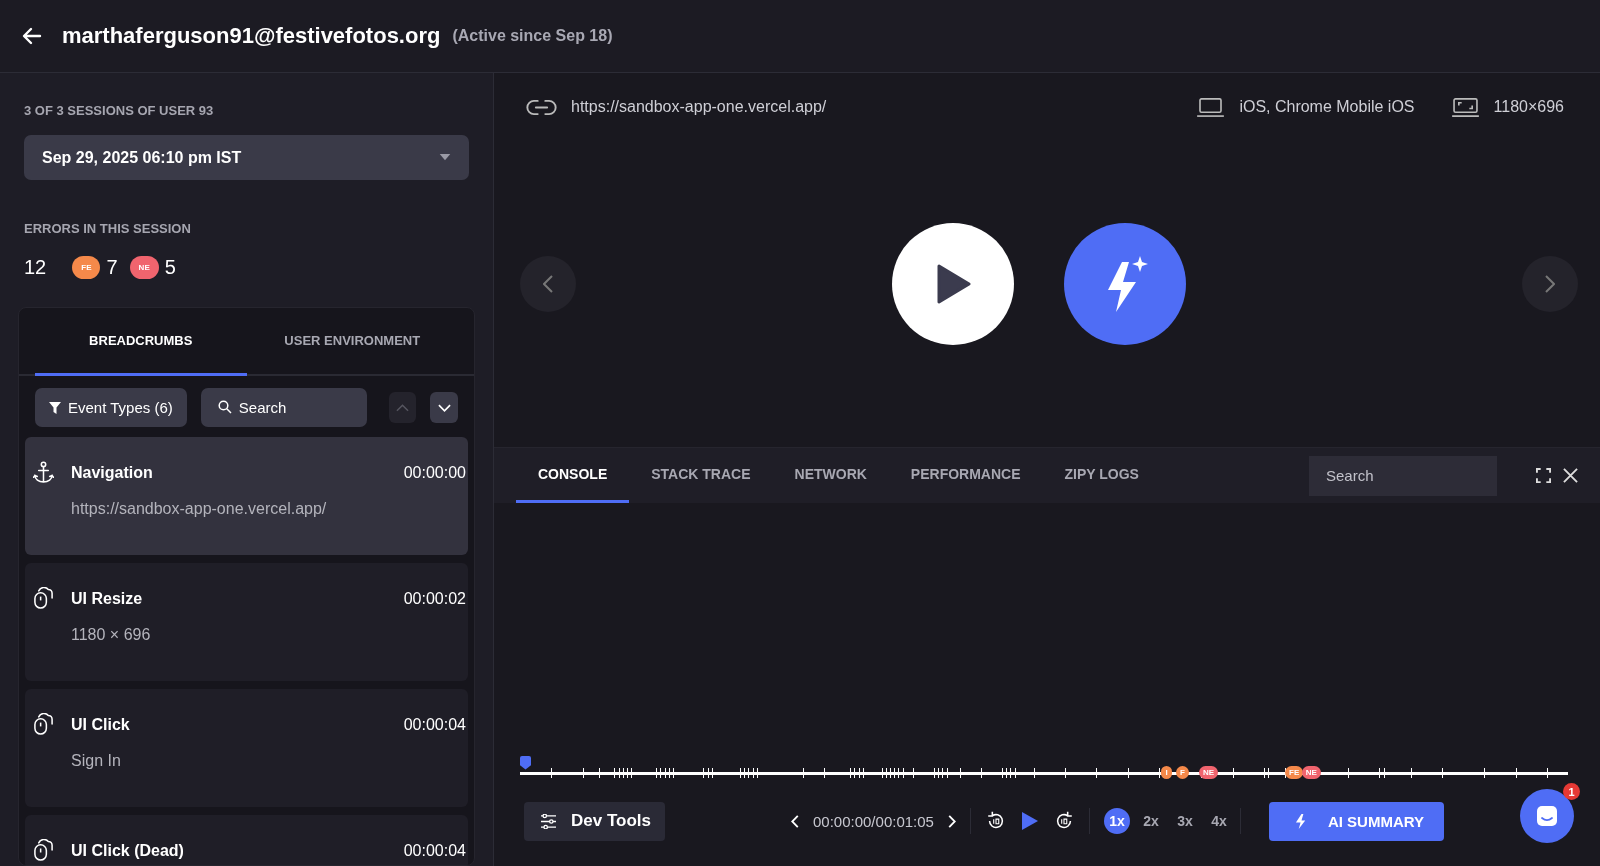 The width and height of the screenshot is (1600, 866). Describe the element at coordinates (144, 267) in the screenshot. I see `error-type-badge: NE` at that location.